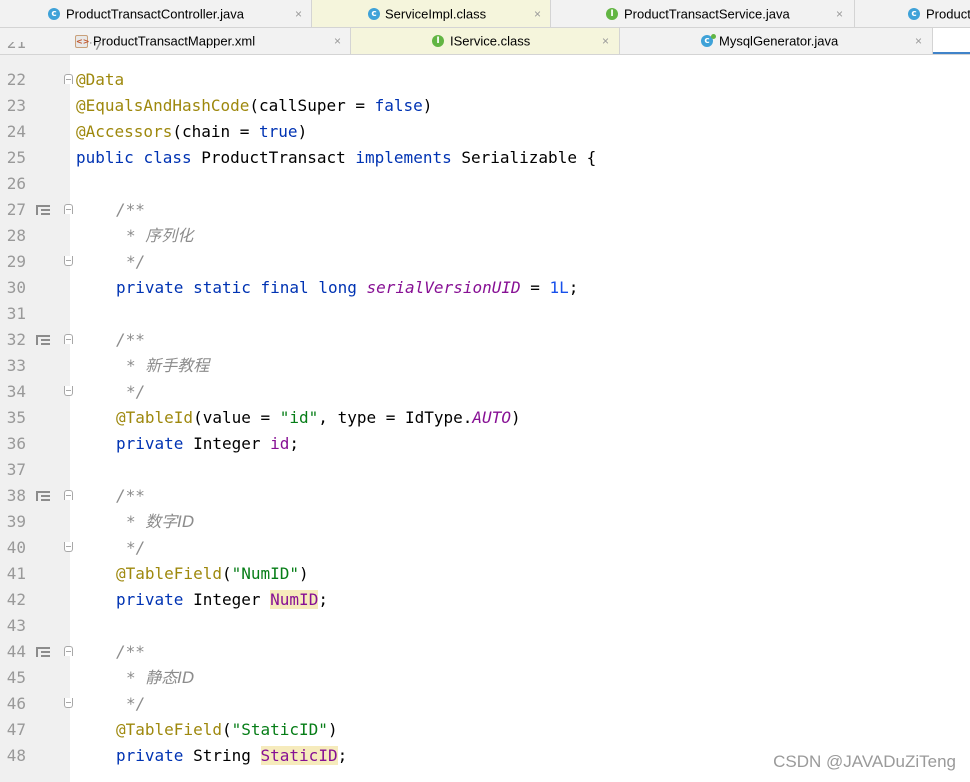 The width and height of the screenshot is (970, 782). I want to click on code-line: 39 * 数字ID, so click(485, 522).